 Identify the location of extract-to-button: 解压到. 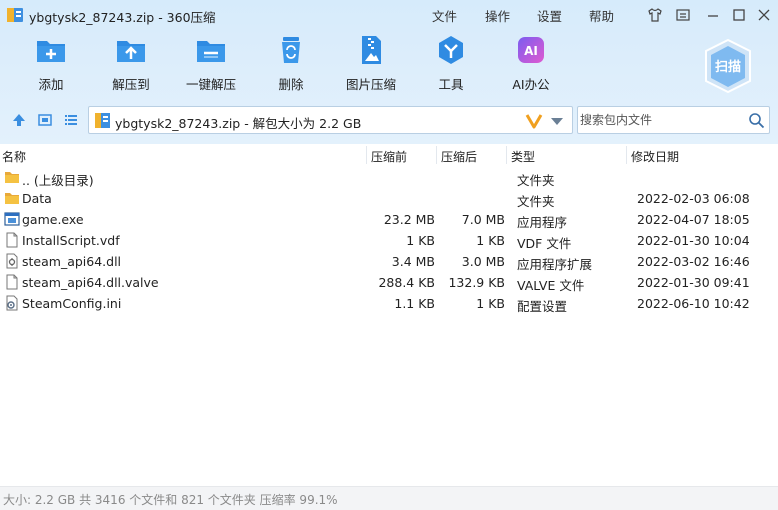
(131, 64).